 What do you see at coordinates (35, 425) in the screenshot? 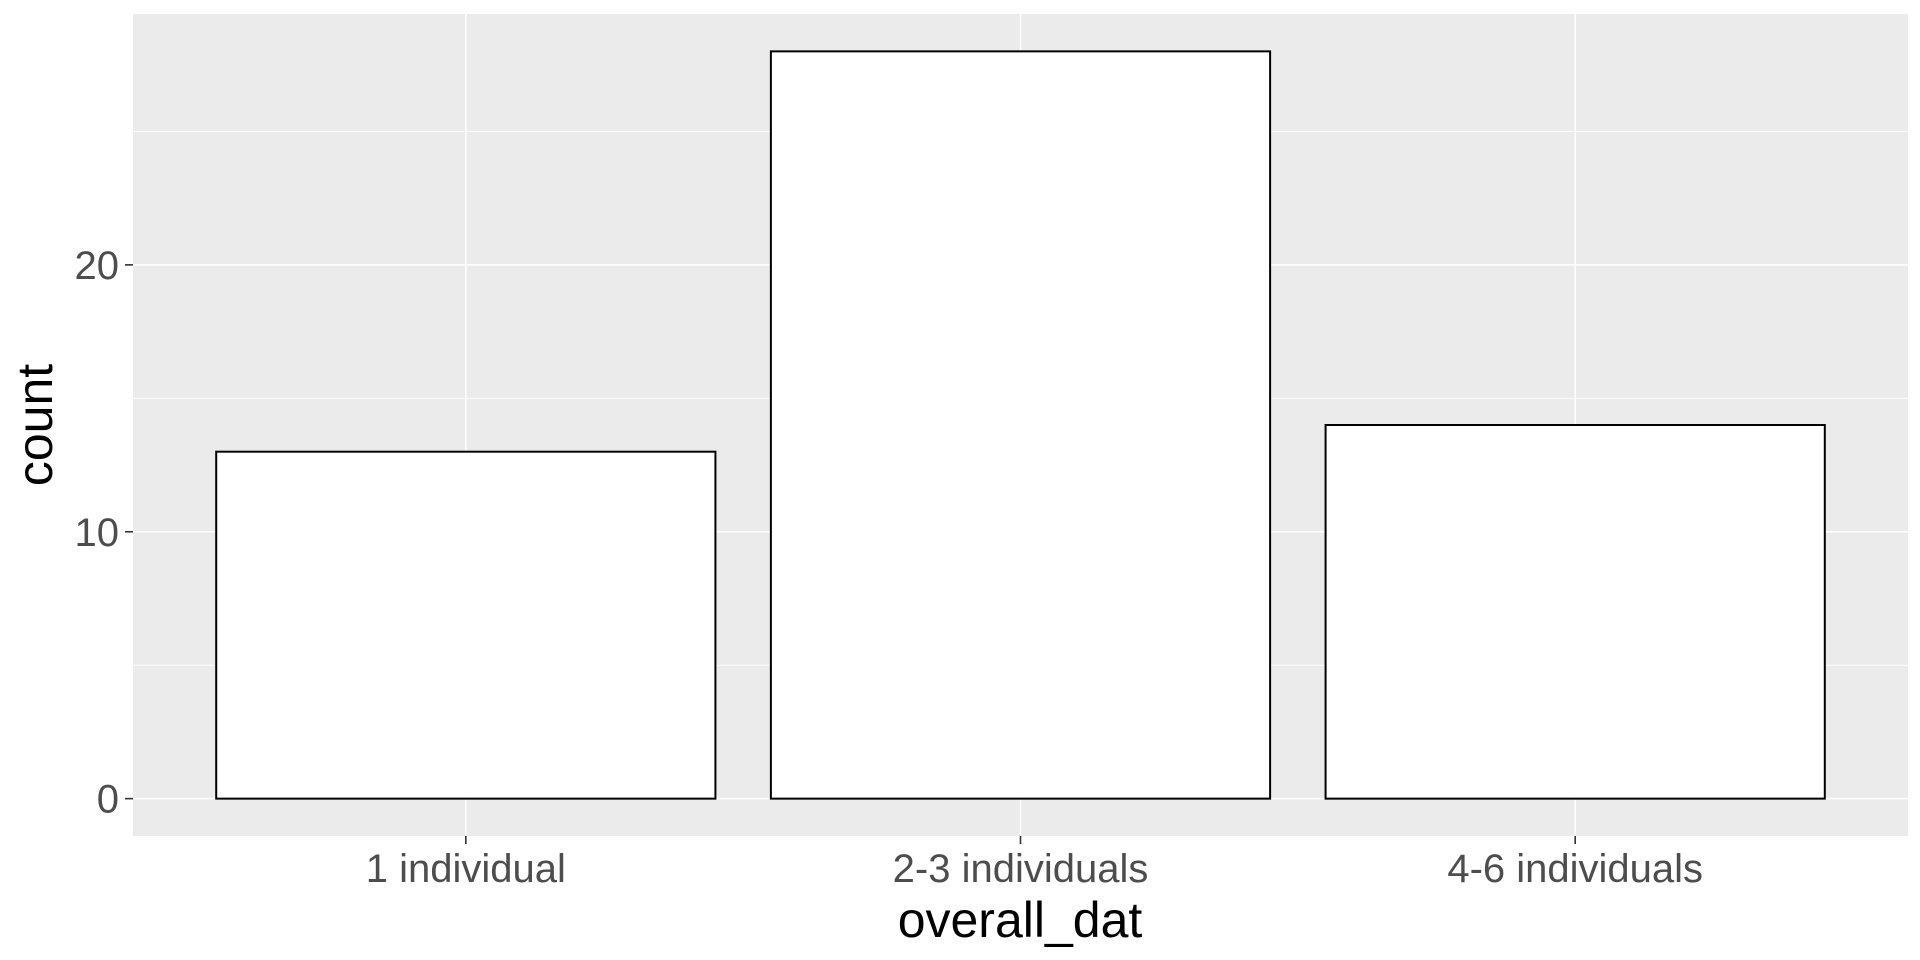
I see `y-axis-title: count` at bounding box center [35, 425].